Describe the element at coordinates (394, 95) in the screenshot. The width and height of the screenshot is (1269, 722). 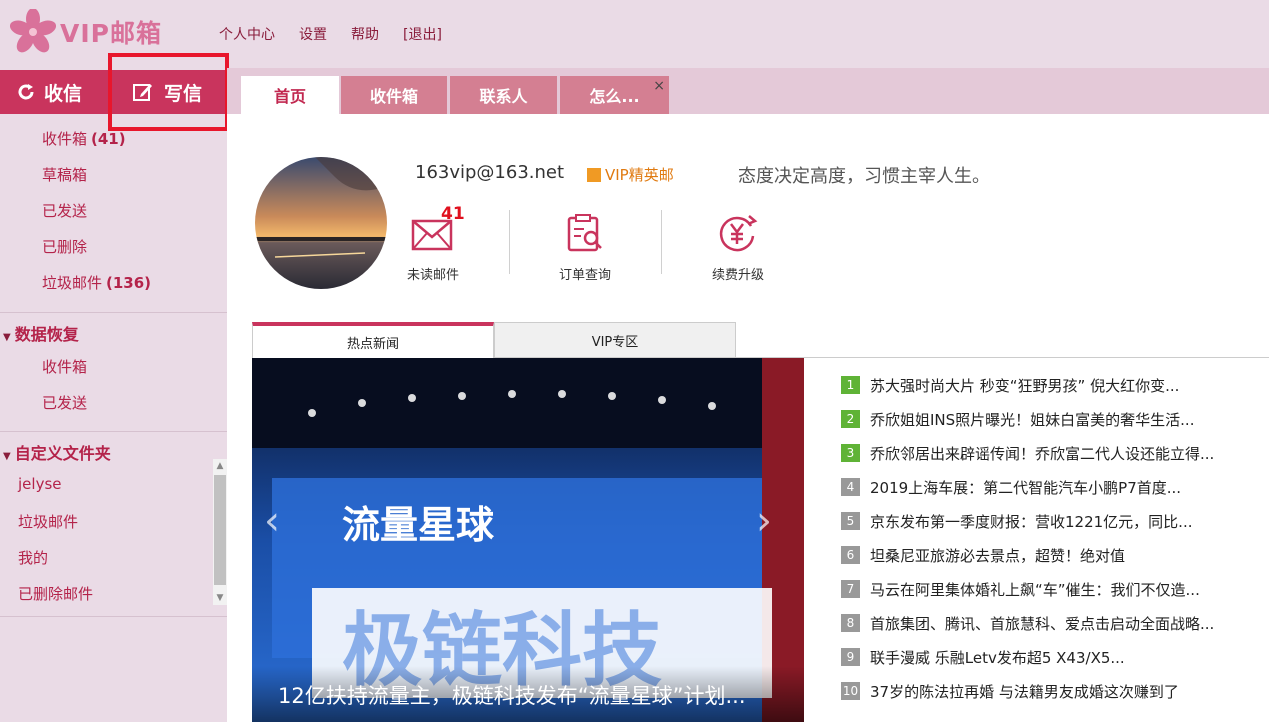
I see `tab-inbox: 收件箱` at that location.